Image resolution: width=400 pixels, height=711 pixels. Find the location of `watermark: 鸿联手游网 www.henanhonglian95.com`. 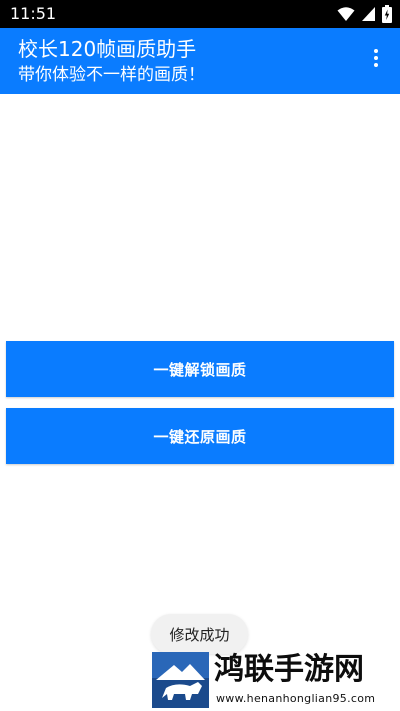

watermark: 鸿联手游网 www.henanhonglian95.com is located at coordinates (272, 680).